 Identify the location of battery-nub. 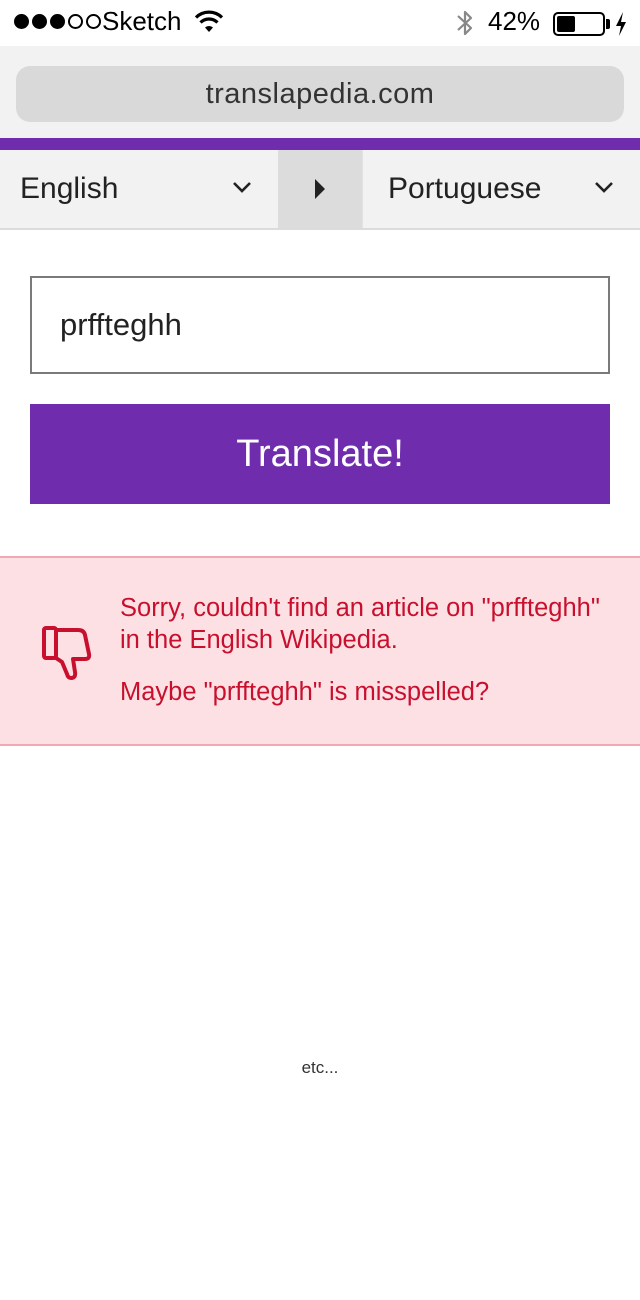
(608, 24).